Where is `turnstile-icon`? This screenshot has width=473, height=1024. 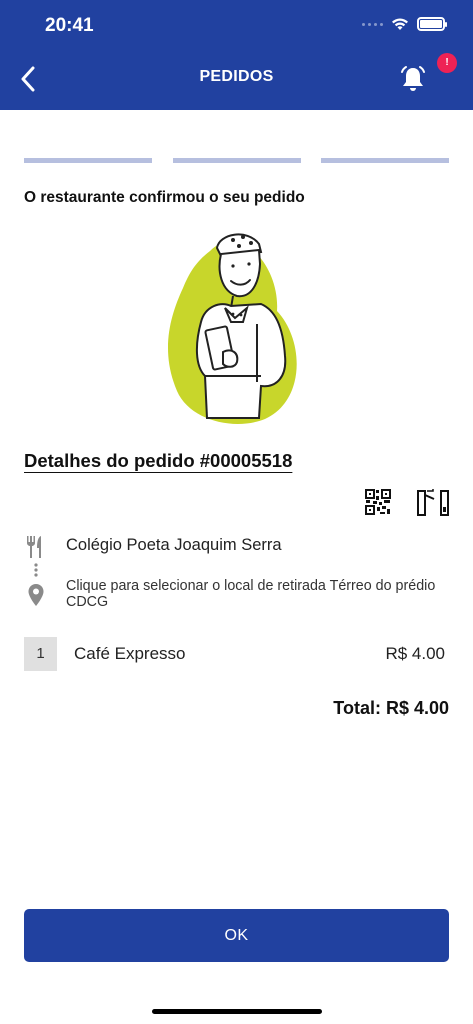 turnstile-icon is located at coordinates (433, 502).